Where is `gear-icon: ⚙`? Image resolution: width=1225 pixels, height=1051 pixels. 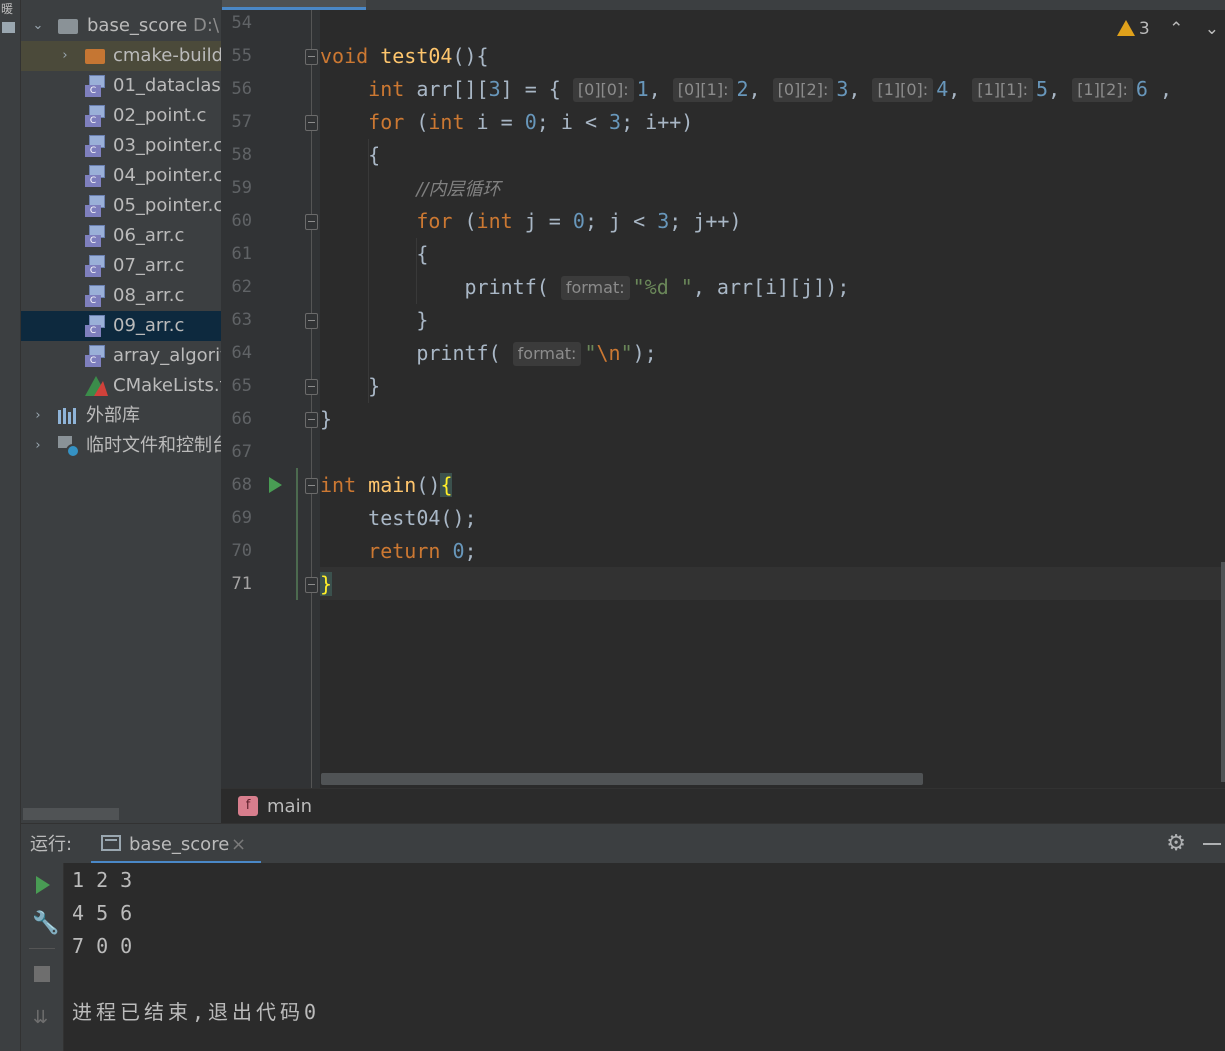
gear-icon: ⚙ is located at coordinates (1176, 844).